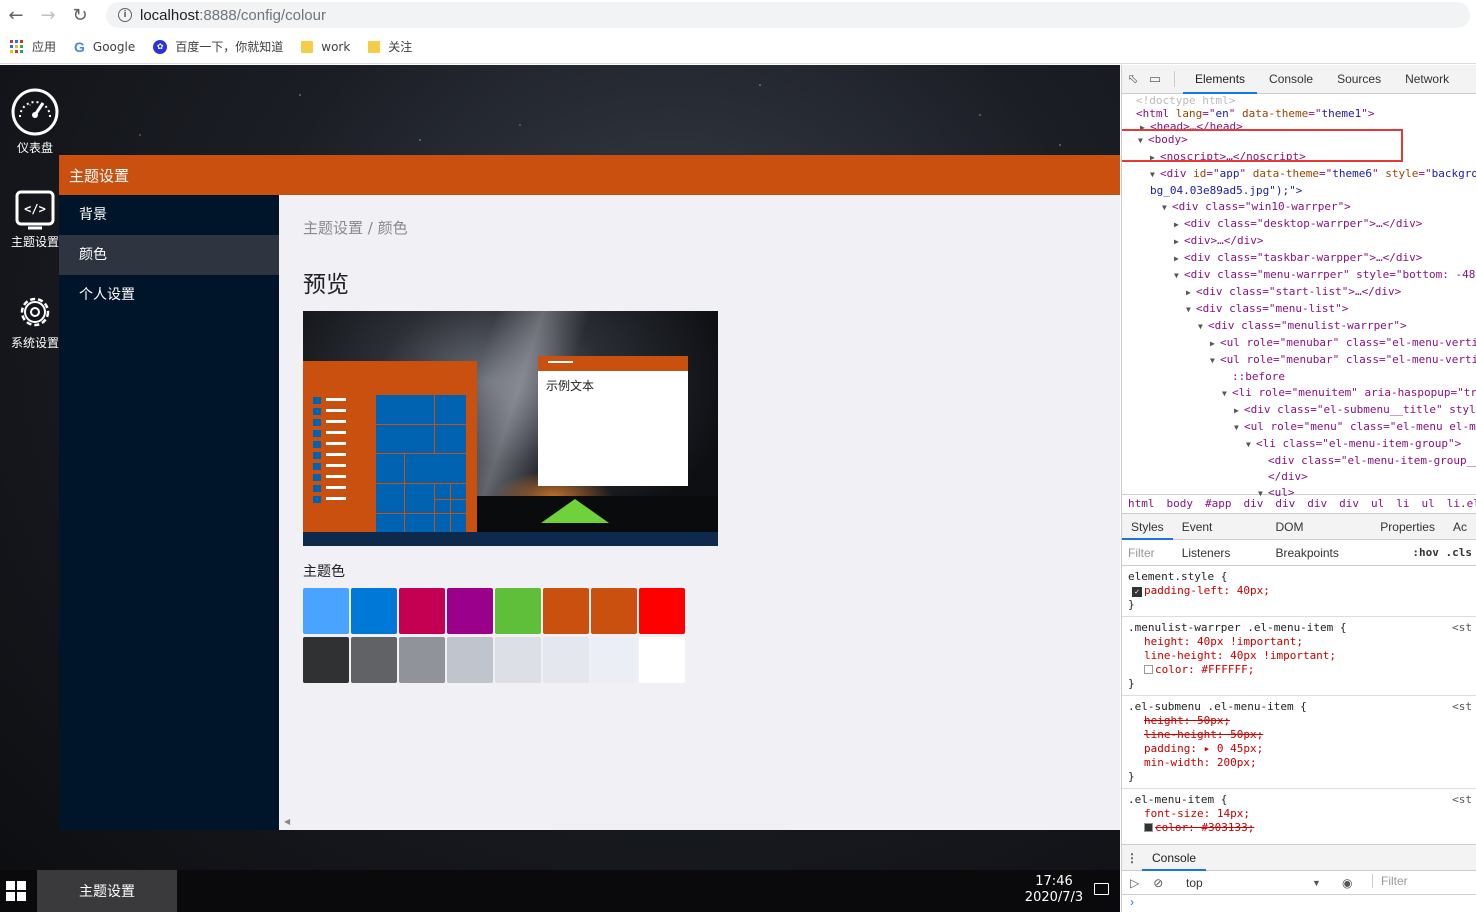  I want to click on checkbox-icon: ✓, so click(1137, 592).